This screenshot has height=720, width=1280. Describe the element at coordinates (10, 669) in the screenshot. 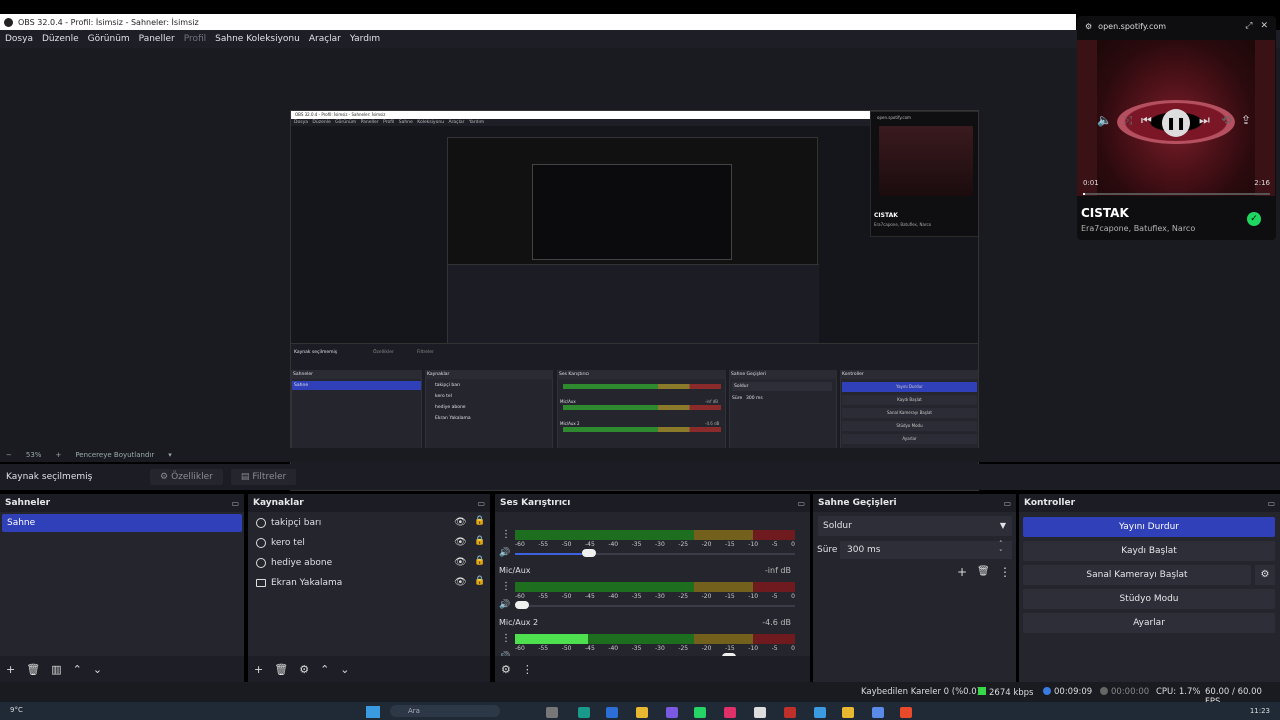

I see `add-scene-icon: +` at that location.